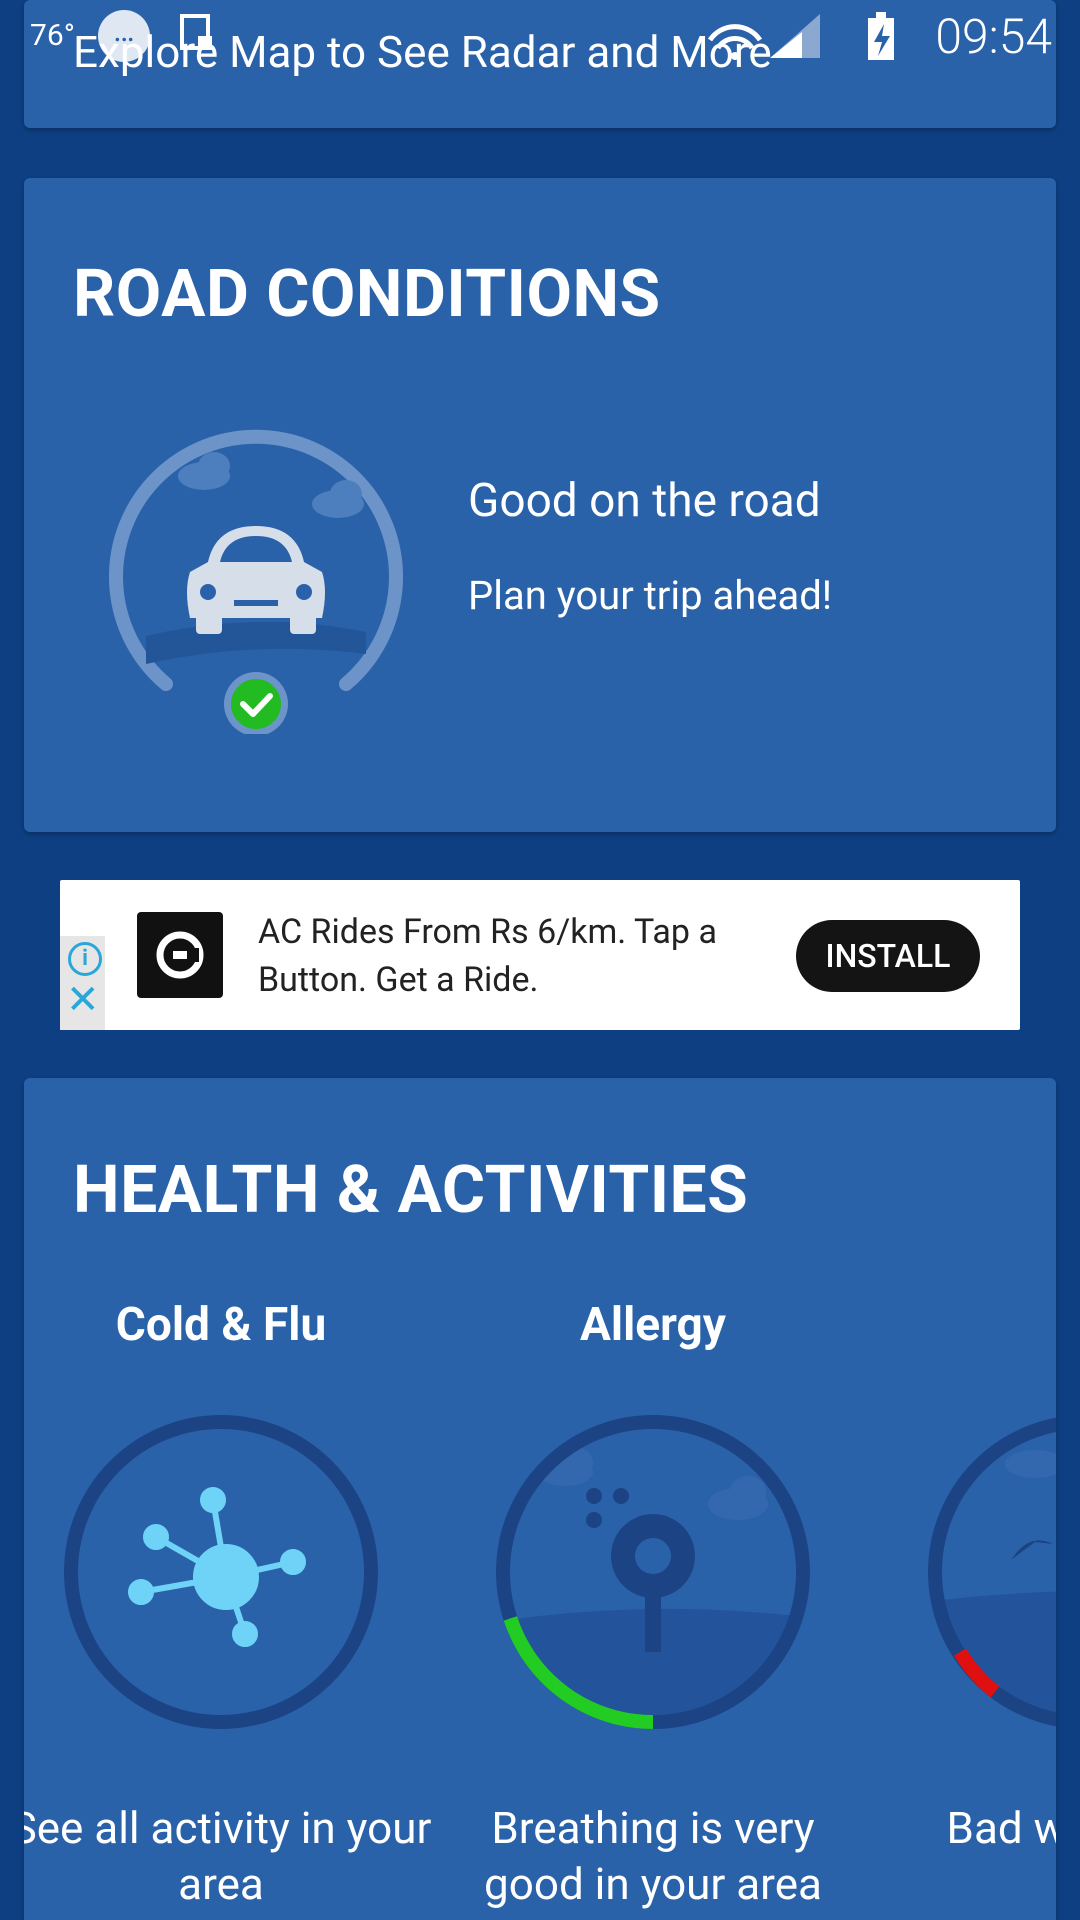 This screenshot has width=1080, height=1920. Describe the element at coordinates (180, 955) in the screenshot. I see `uber-logo-icon` at that location.